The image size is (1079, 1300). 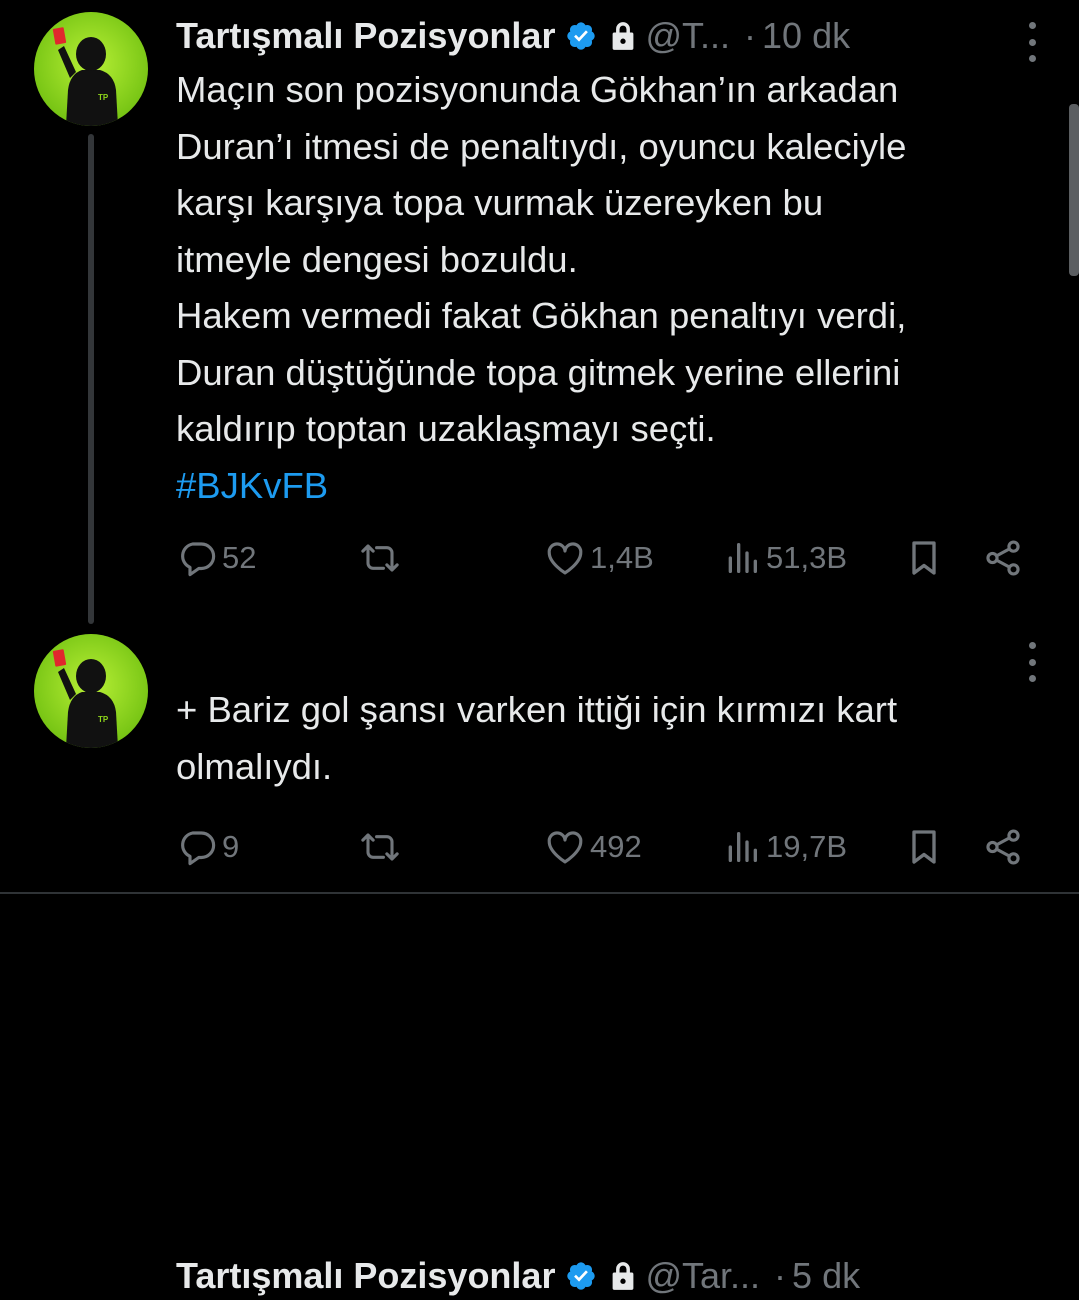 I want to click on like-button: 492, so click(x=593, y=847).